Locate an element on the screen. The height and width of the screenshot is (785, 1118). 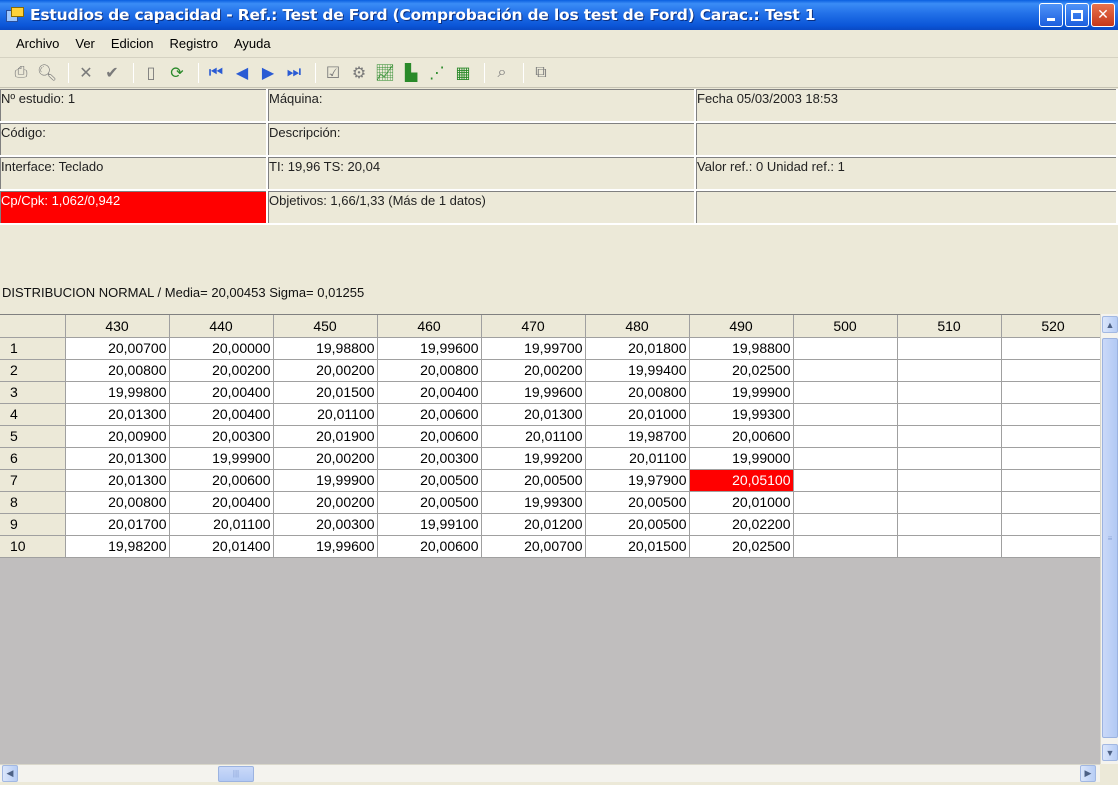
data-cell: 20,01000 is located at coordinates (637, 414).